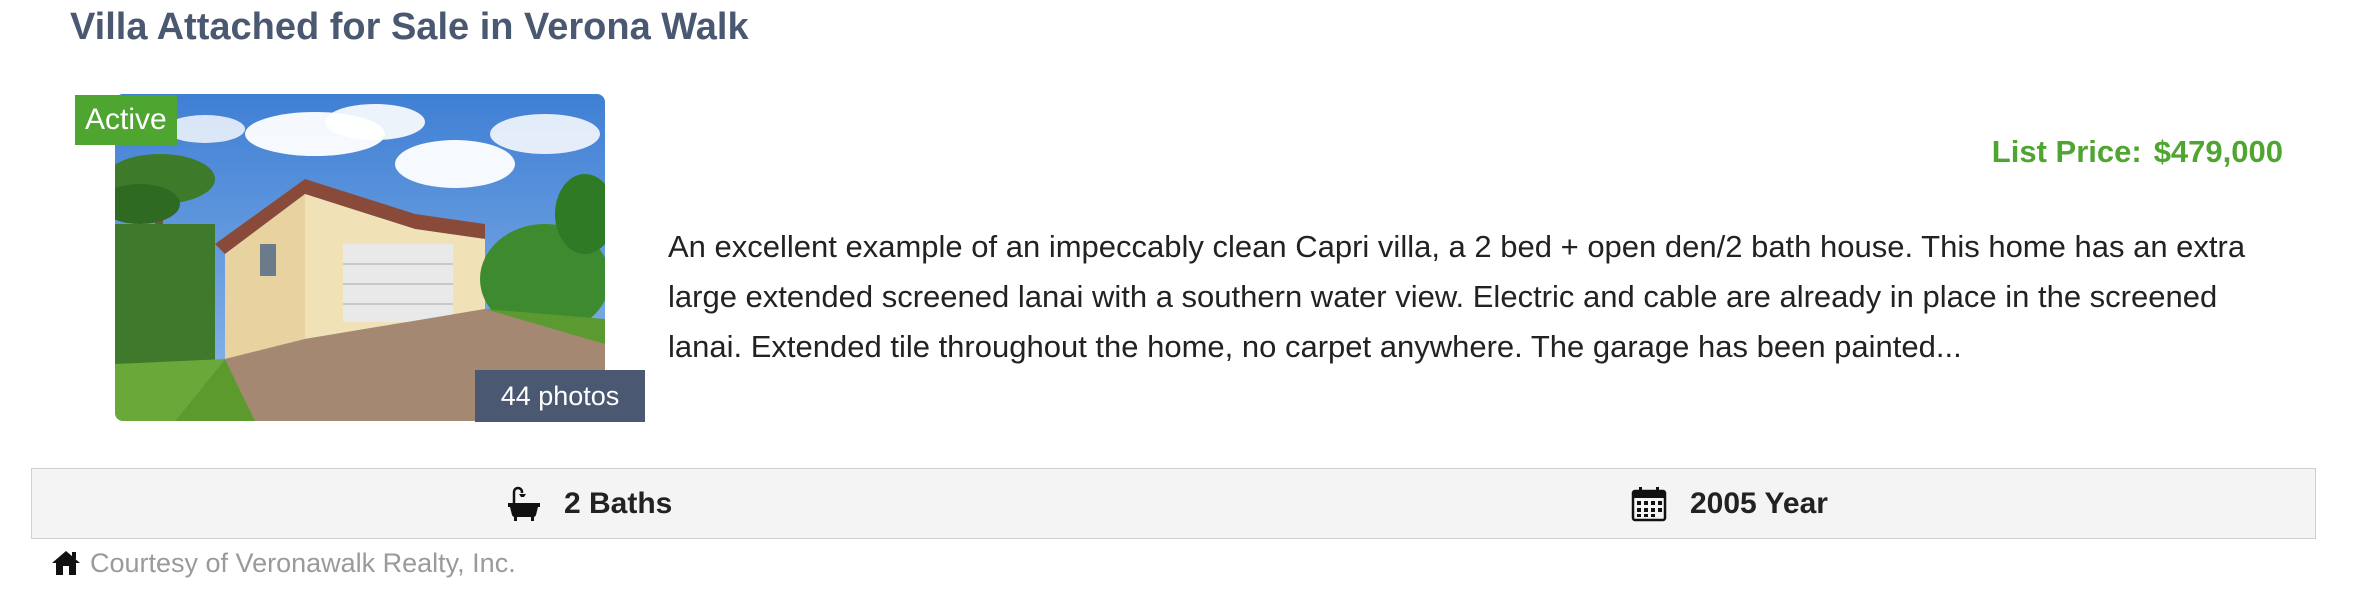 The image size is (2358, 592). I want to click on list-price-label: List Price:, so click(2066, 151).